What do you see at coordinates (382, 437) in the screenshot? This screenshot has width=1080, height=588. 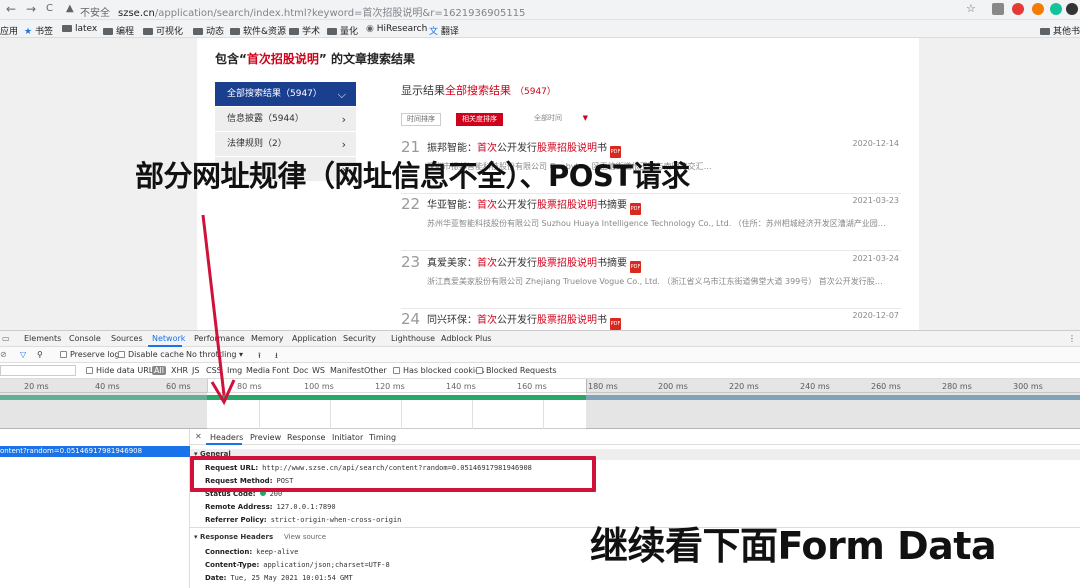 I see `tab-timing: Timing` at bounding box center [382, 437].